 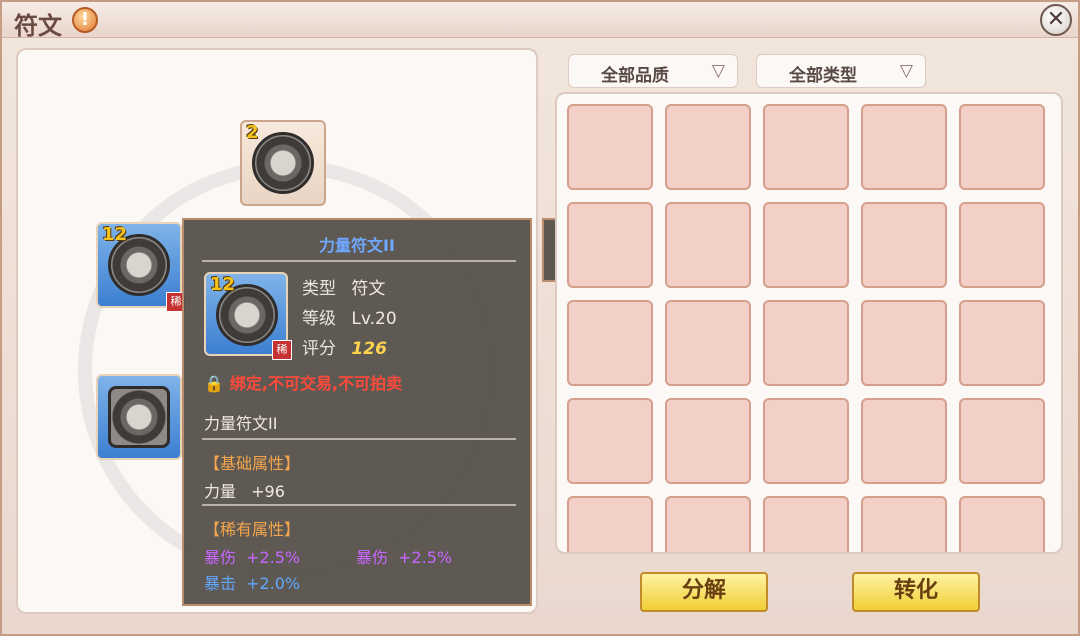 What do you see at coordinates (252, 463) in the screenshot?
I see `base-attributes-header: 【基础属性】` at bounding box center [252, 463].